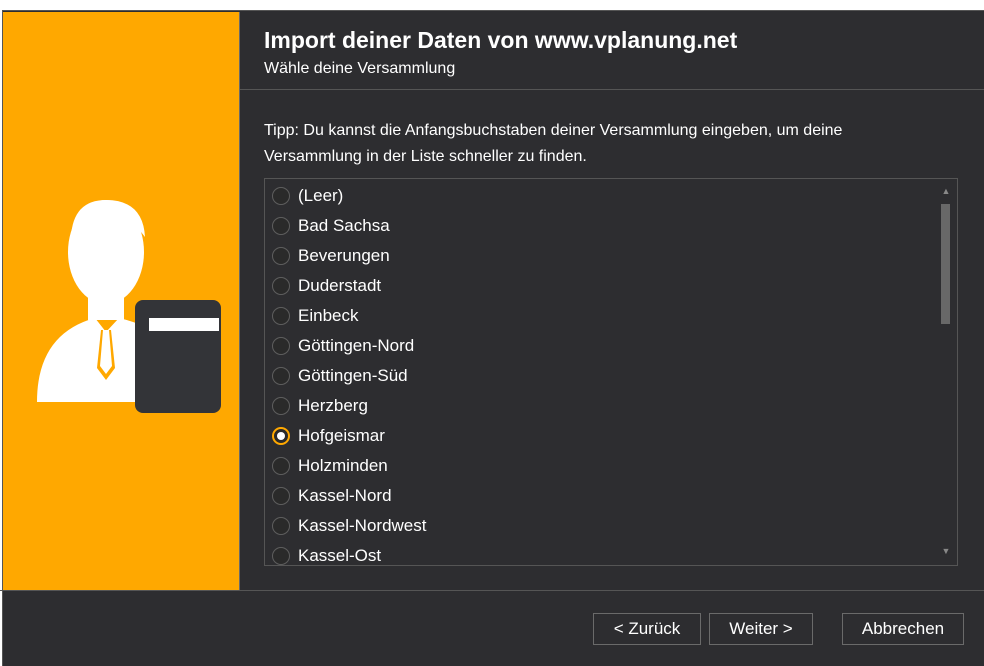  I want to click on cancel-button: Abbrechen, so click(903, 629).